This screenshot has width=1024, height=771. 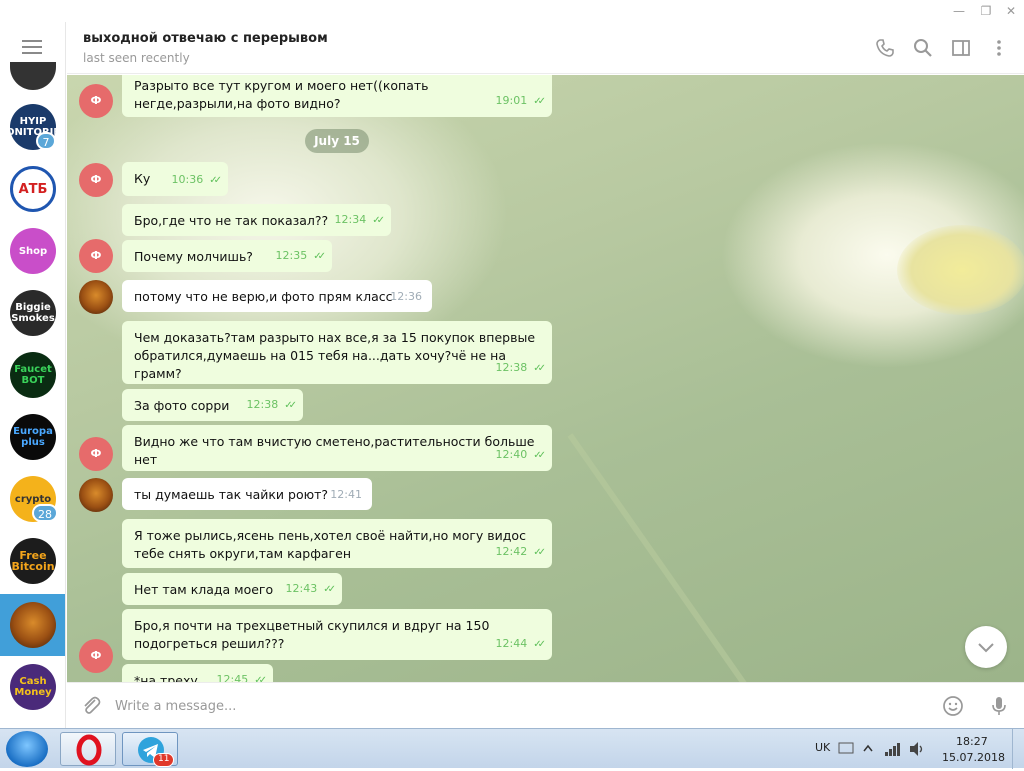 I want to click on message-time: 10:36, so click(x=187, y=179).